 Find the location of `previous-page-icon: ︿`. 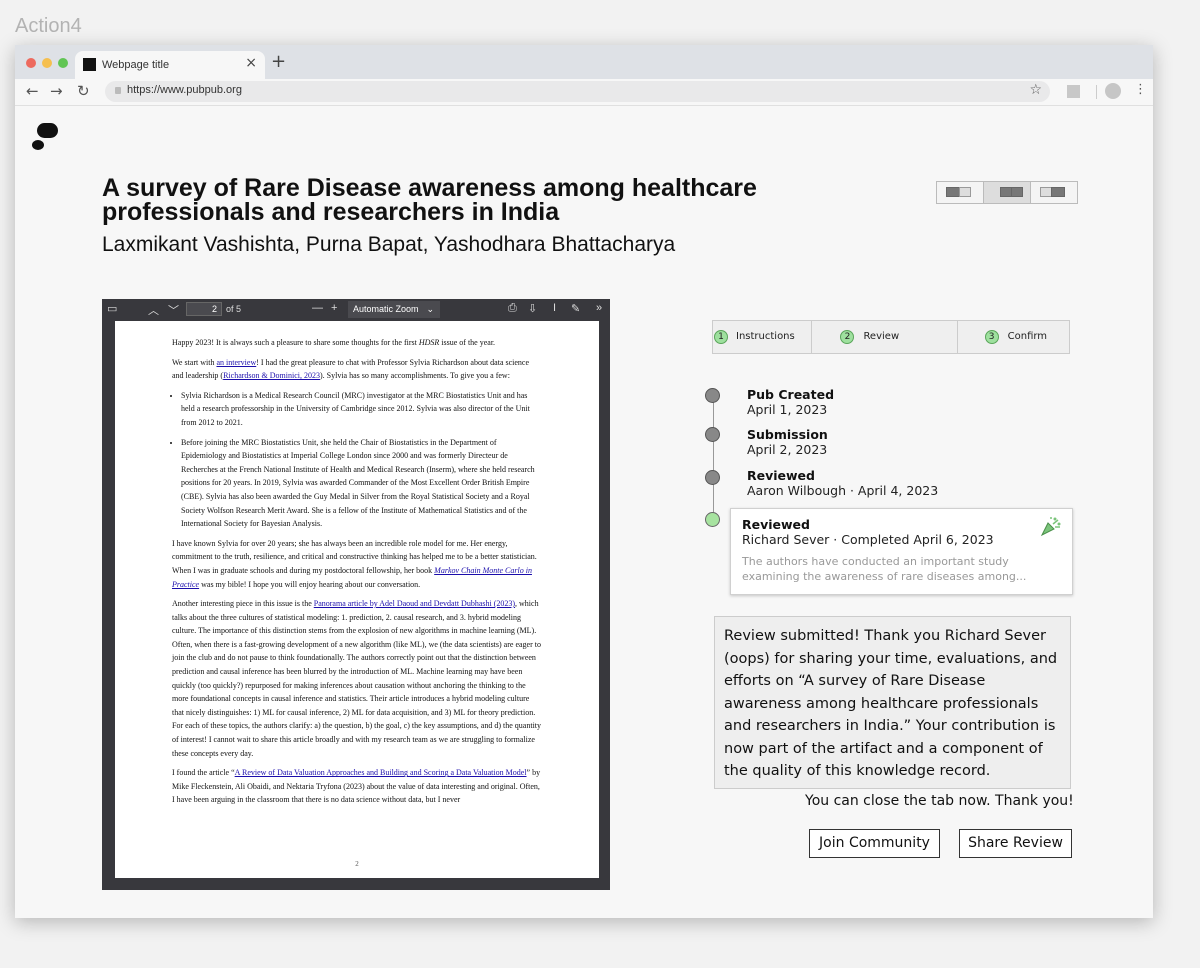

previous-page-icon: ︿ is located at coordinates (153, 310).